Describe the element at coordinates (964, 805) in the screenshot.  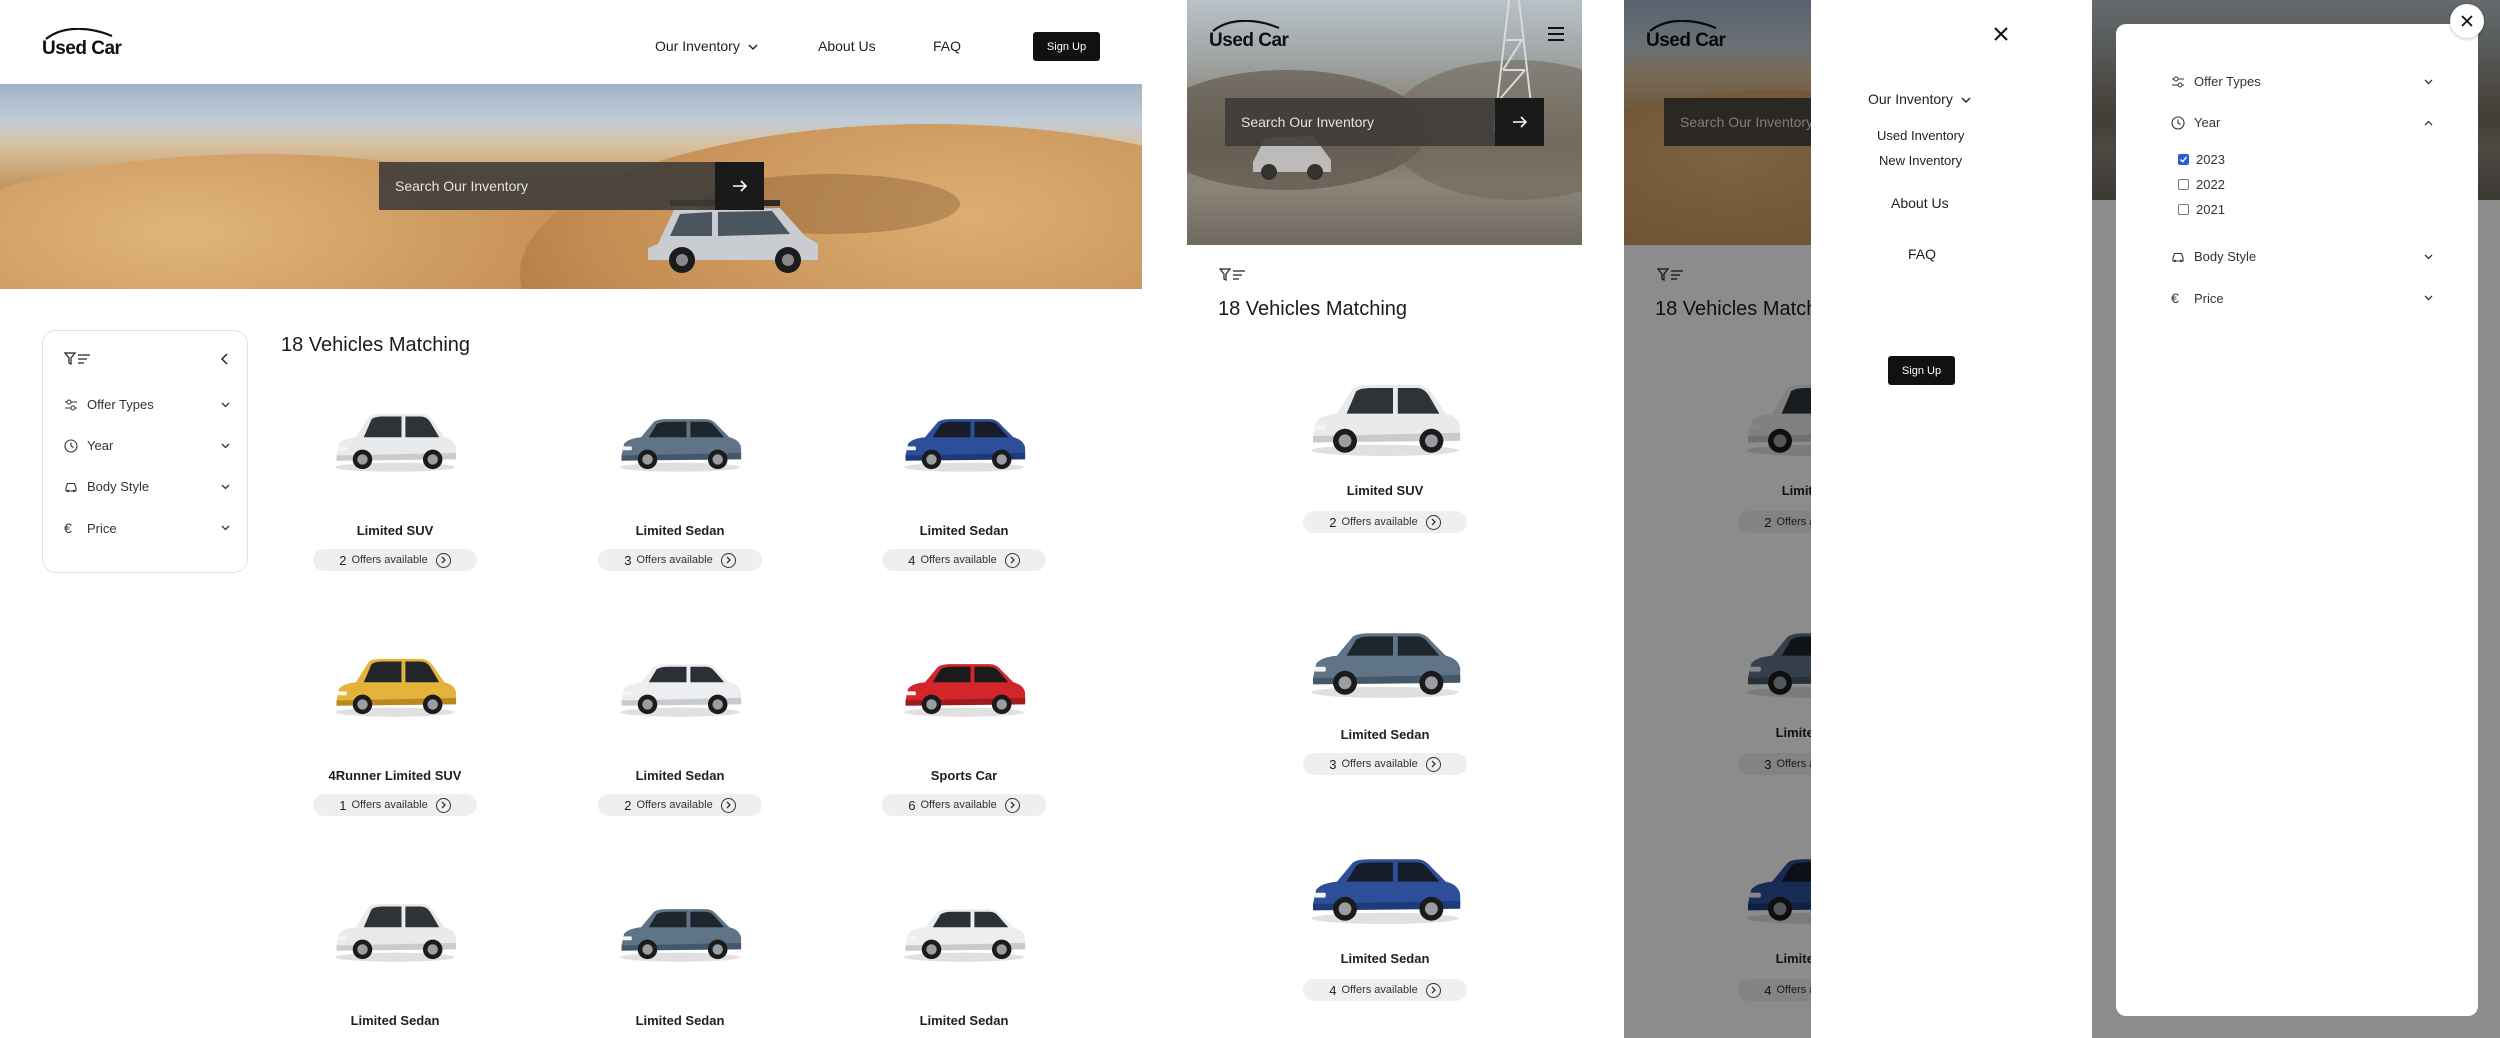
I see `offers-pill: 6 Offers available` at that location.